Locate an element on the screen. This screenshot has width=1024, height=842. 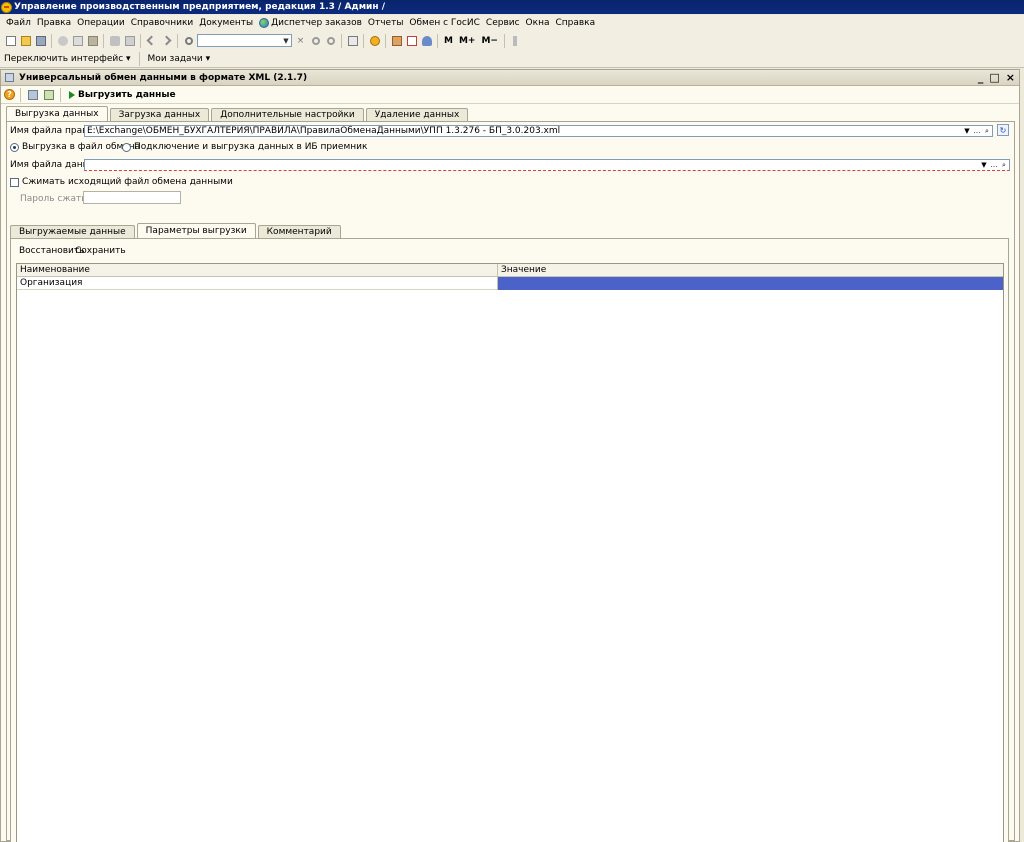
table-row: Организация is located at coordinates (510, 283).